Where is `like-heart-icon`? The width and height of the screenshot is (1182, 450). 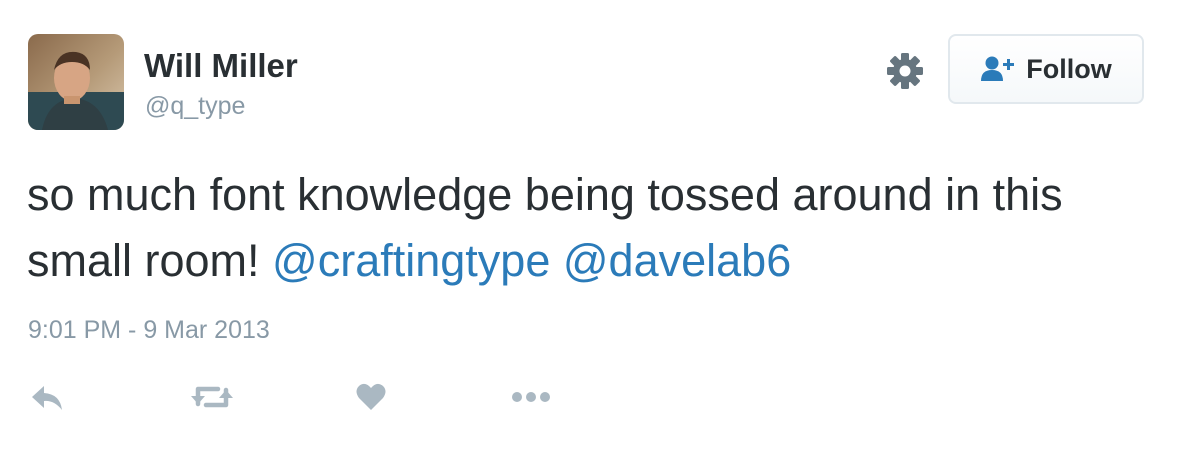 like-heart-icon is located at coordinates (371, 397).